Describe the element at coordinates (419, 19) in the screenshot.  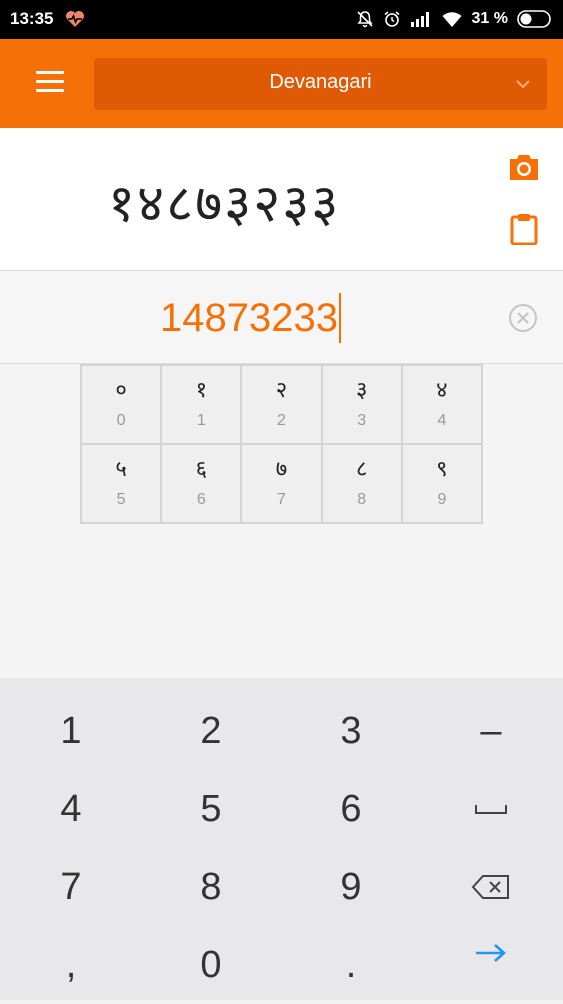
I see `signal-icon` at that location.